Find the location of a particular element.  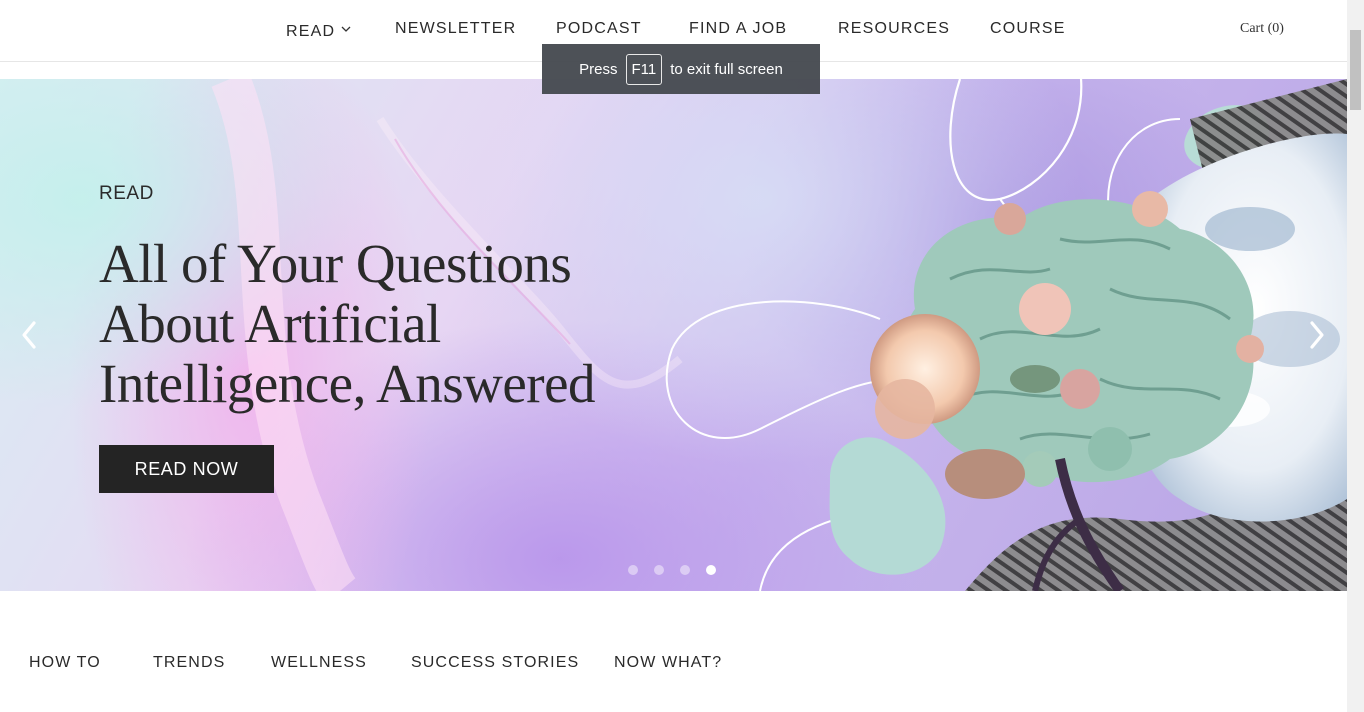

hero-eyebrow: READ is located at coordinates (126, 193).